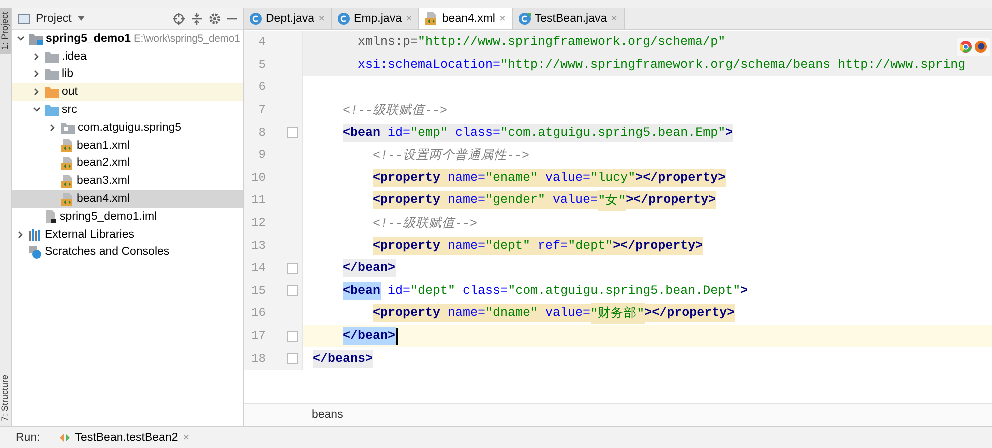 Image resolution: width=992 pixels, height=448 pixels. I want to click on code-token: id=, so click(399, 133).